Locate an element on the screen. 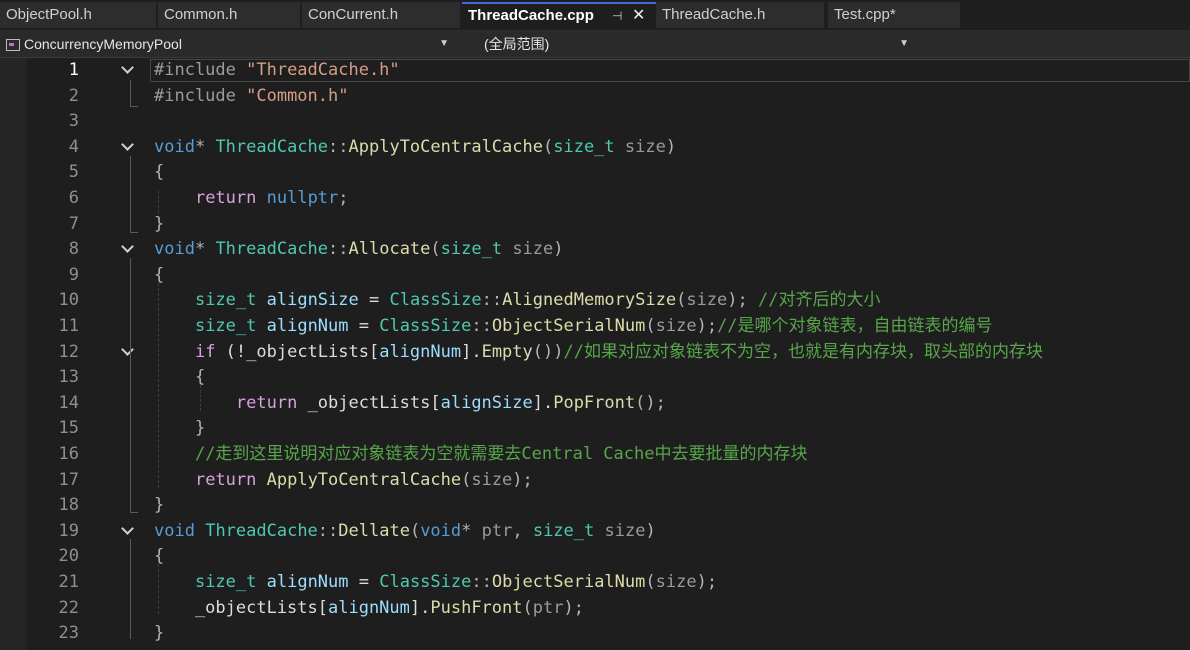  tab-threadcache-cpp: ThreadCache.cpp ⊣ ✕ is located at coordinates (559, 15).